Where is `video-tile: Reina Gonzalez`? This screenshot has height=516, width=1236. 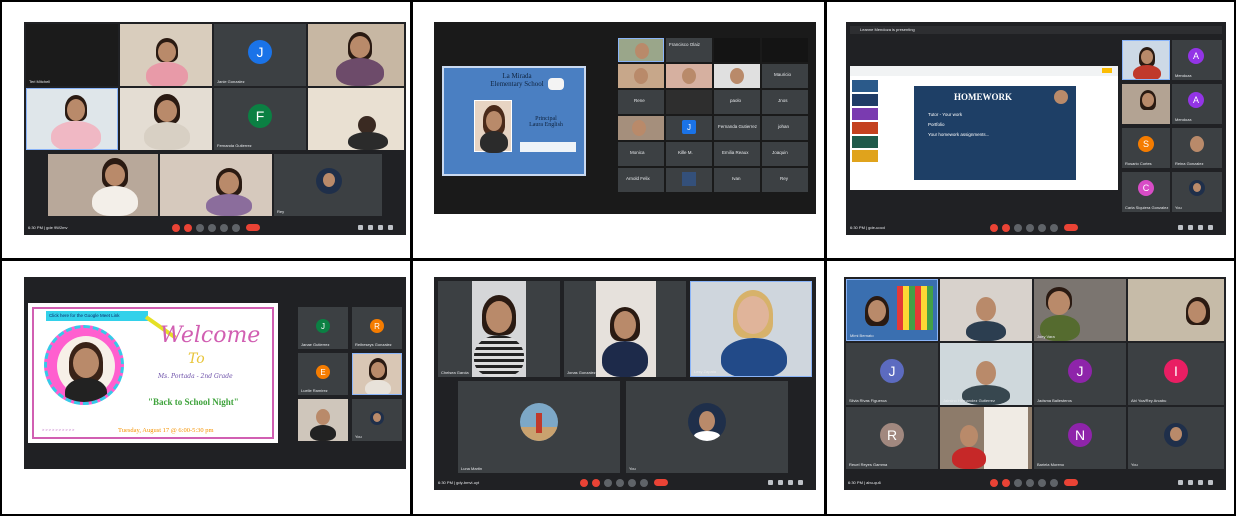
video-tile: Reina Gonzalez is located at coordinates (1197, 148).